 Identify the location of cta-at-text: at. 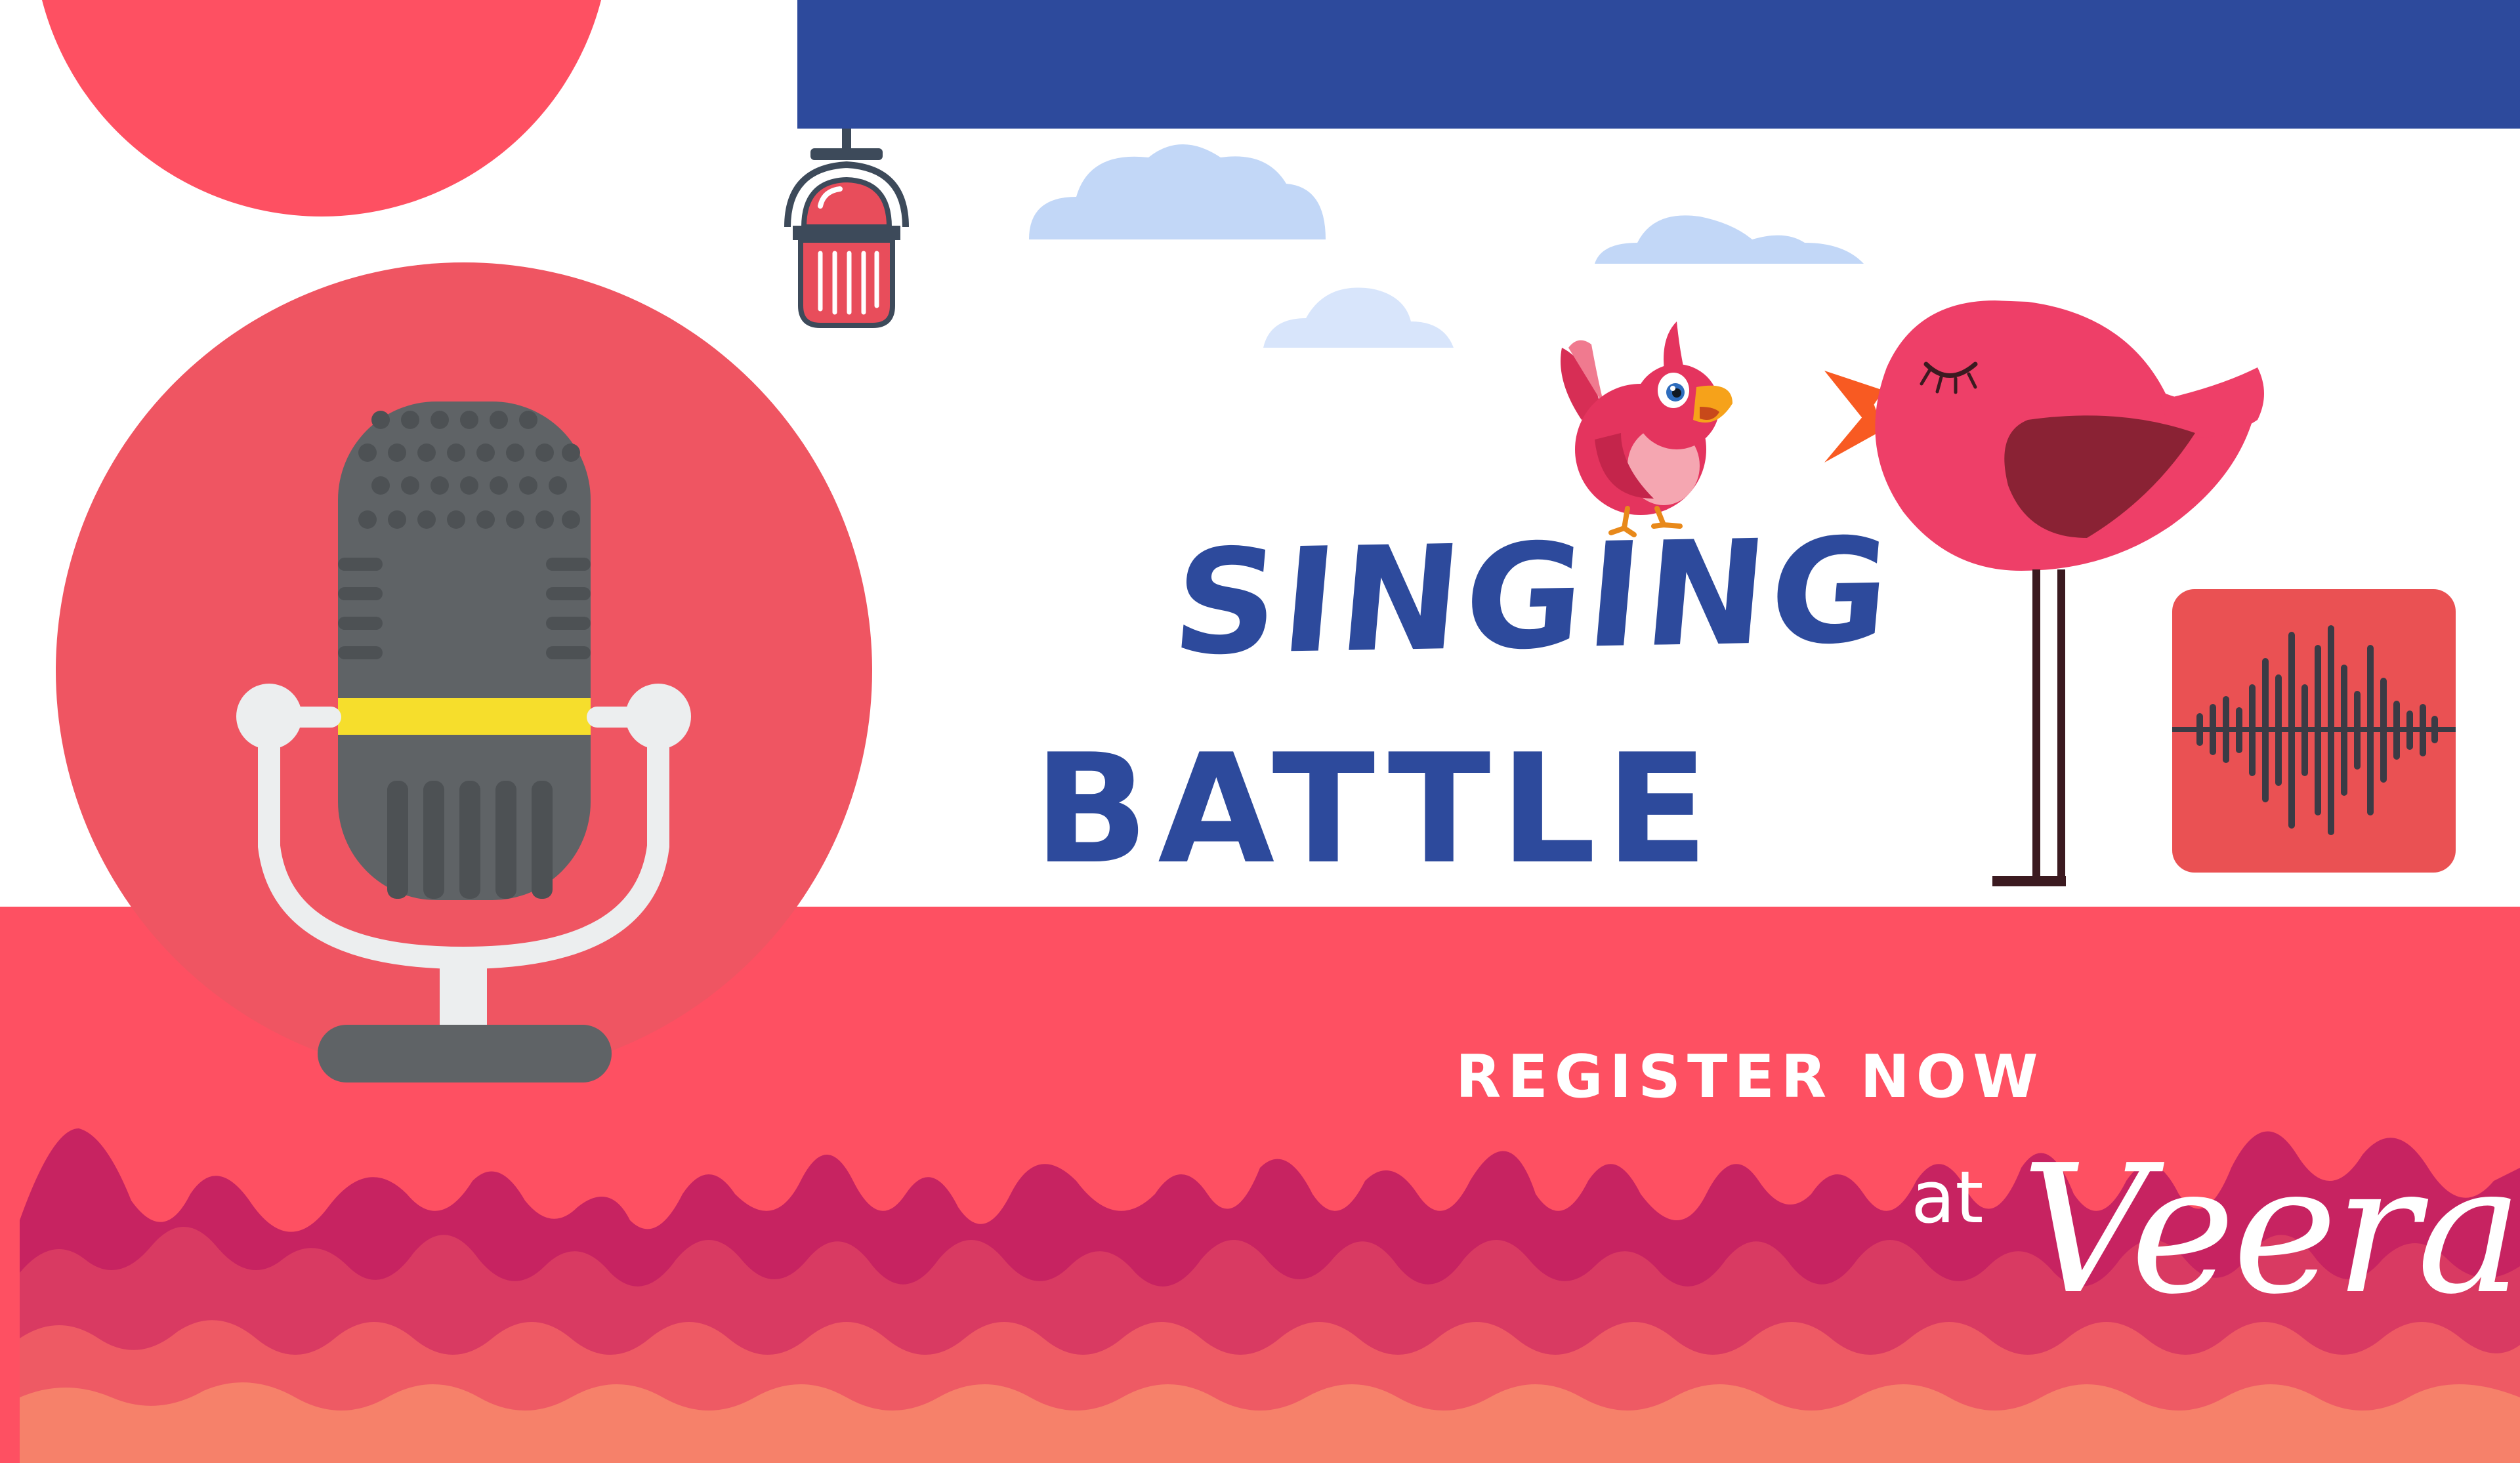
(1947, 1197).